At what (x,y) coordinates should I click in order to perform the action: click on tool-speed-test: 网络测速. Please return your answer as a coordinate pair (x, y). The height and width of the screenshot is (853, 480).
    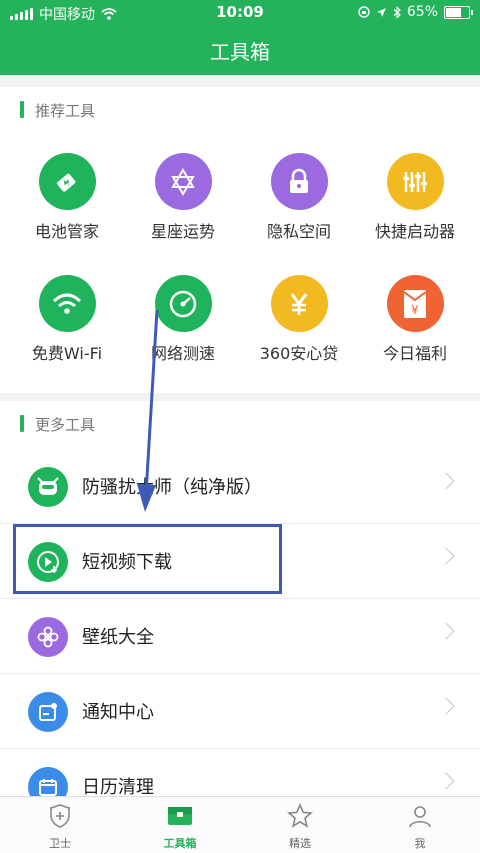
    Looking at the image, I should click on (183, 319).